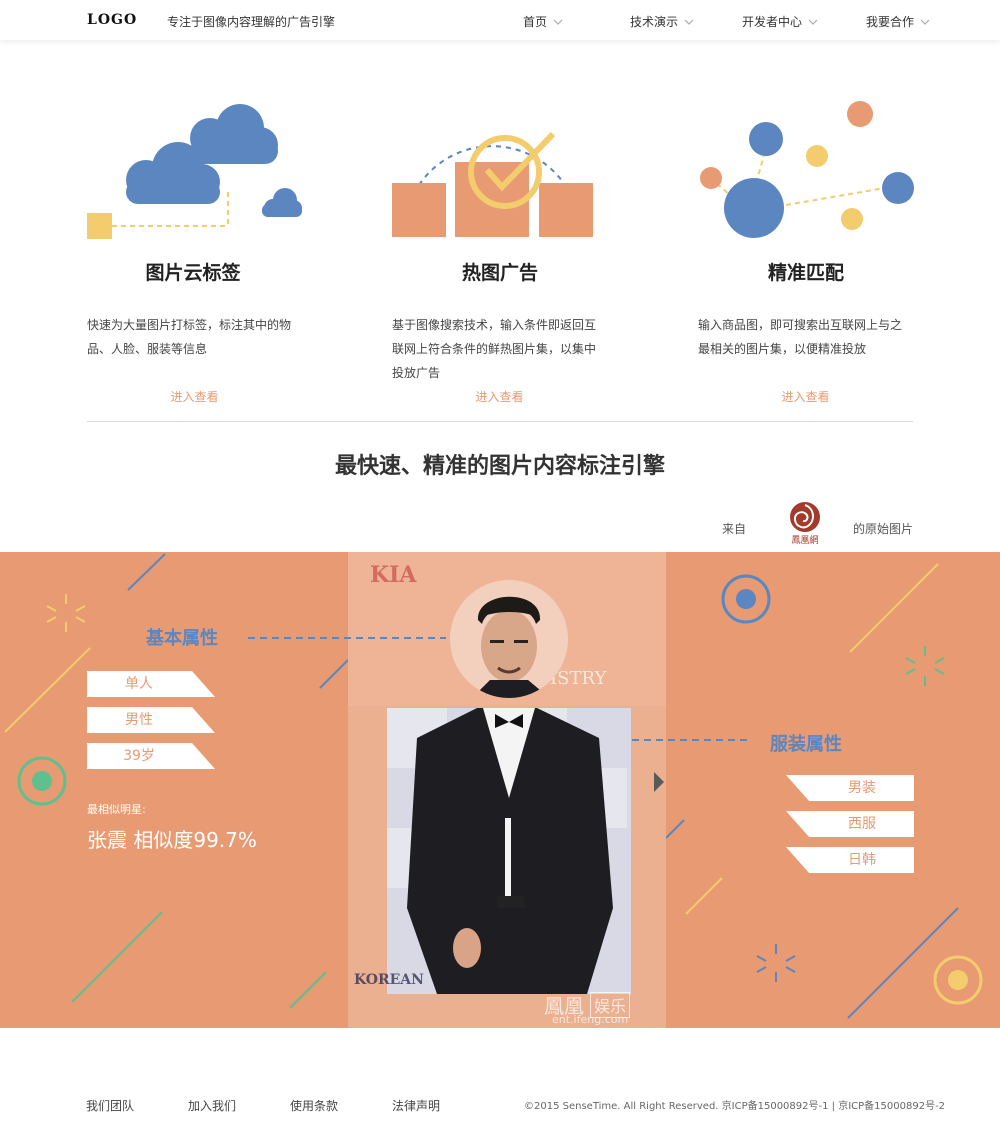 Image resolution: width=1000 pixels, height=1141 pixels. Describe the element at coordinates (194, 171) in the screenshot. I see `cloud-tags-illustration` at that location.